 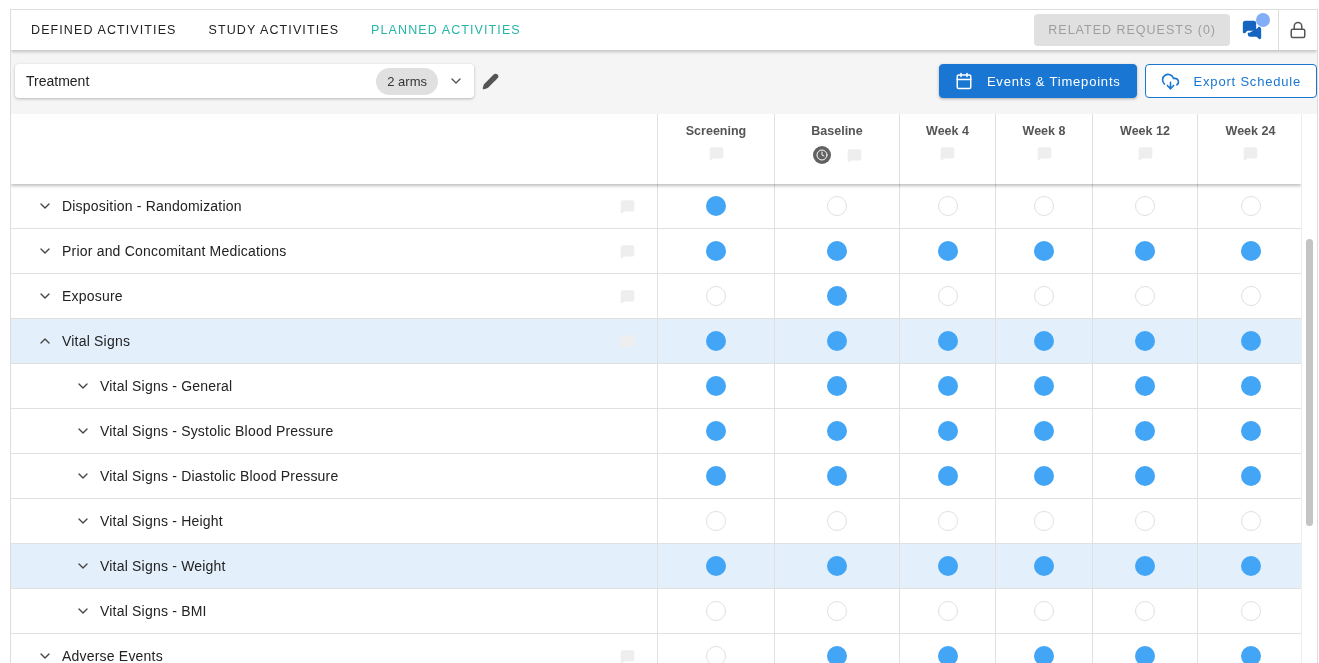 What do you see at coordinates (175, 251) in the screenshot?
I see `activity-name: Prior and Concomitant Medications` at bounding box center [175, 251].